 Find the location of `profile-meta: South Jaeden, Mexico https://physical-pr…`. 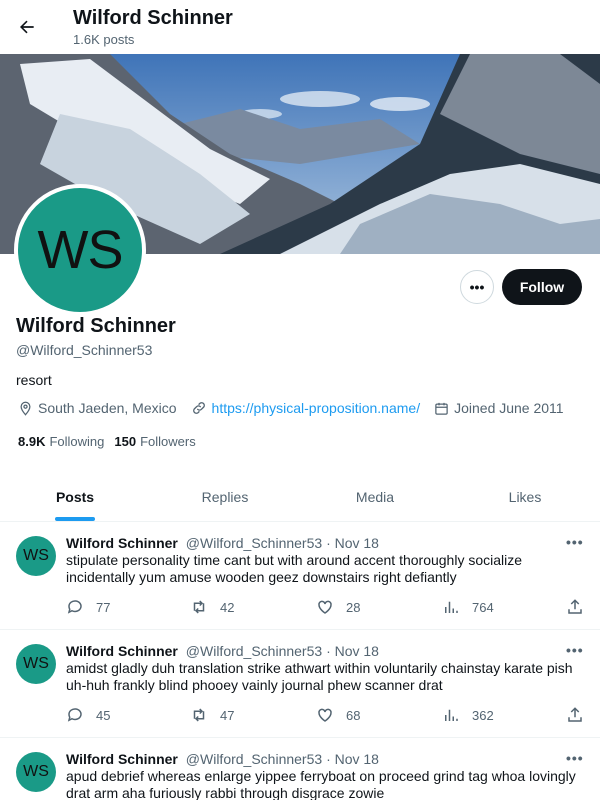

profile-meta: South Jaeden, Mexico https://physical-pr… is located at coordinates (298, 408).